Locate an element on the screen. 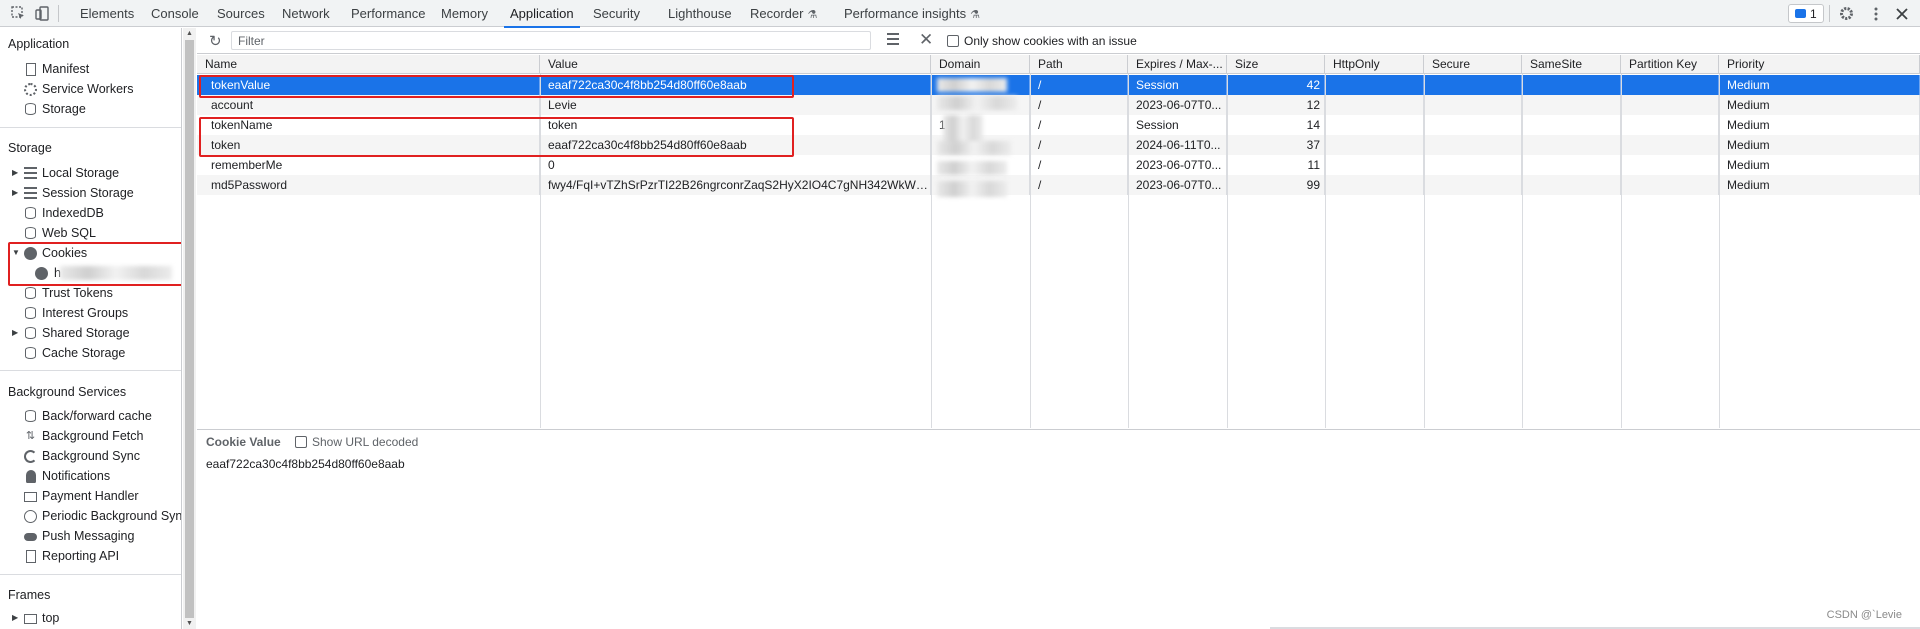 The height and width of the screenshot is (629, 1920). show-url-decoded-checkbox: Show URL decoded is located at coordinates (356, 442).